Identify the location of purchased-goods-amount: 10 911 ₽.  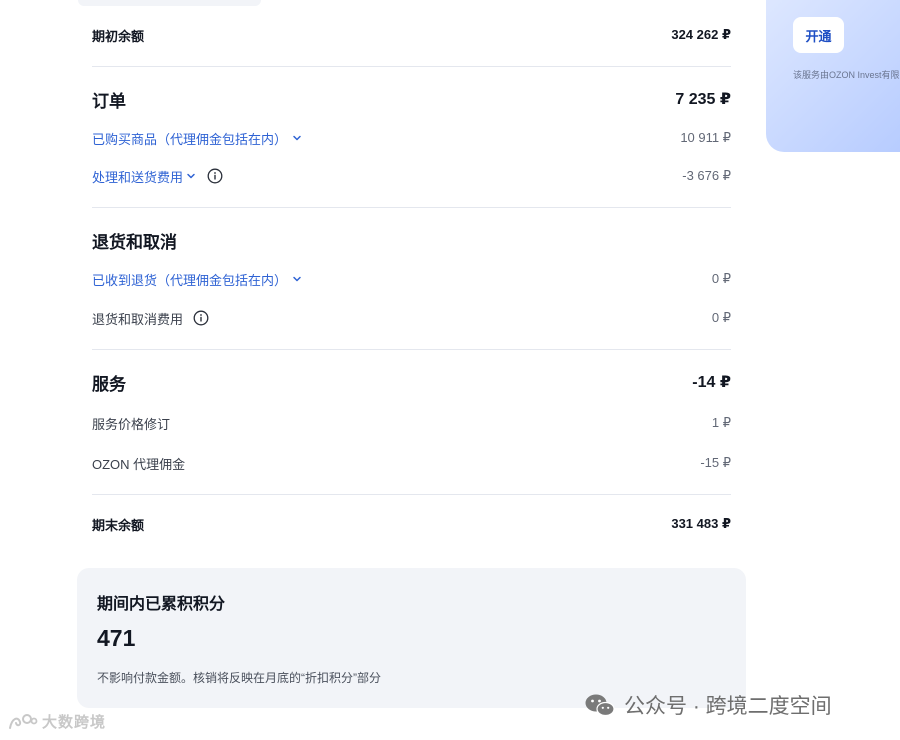
(705, 137).